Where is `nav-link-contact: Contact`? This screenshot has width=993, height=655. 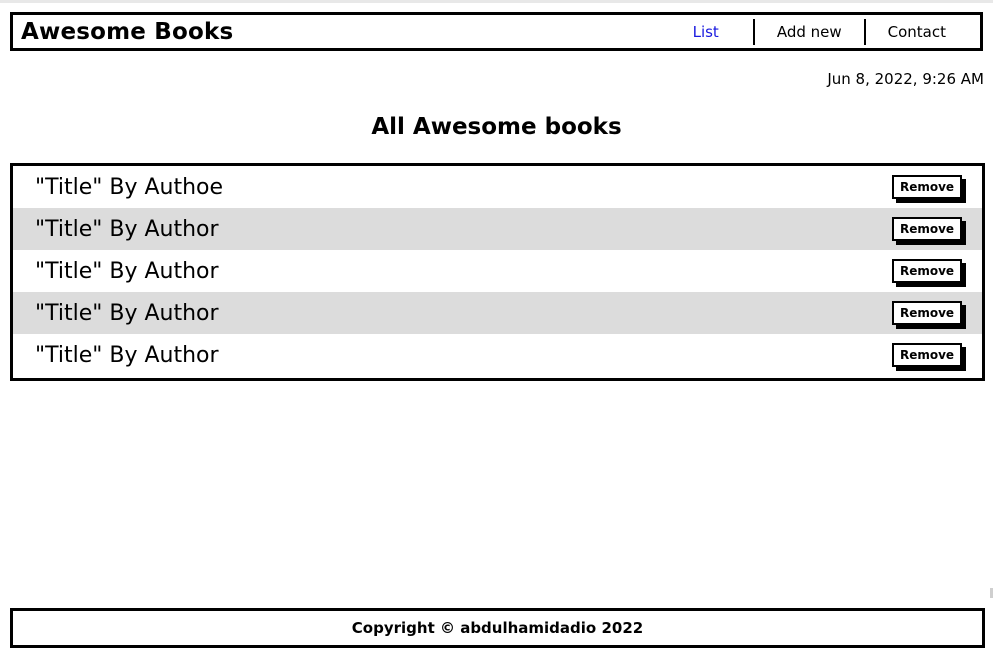 nav-link-contact: Contact is located at coordinates (917, 32).